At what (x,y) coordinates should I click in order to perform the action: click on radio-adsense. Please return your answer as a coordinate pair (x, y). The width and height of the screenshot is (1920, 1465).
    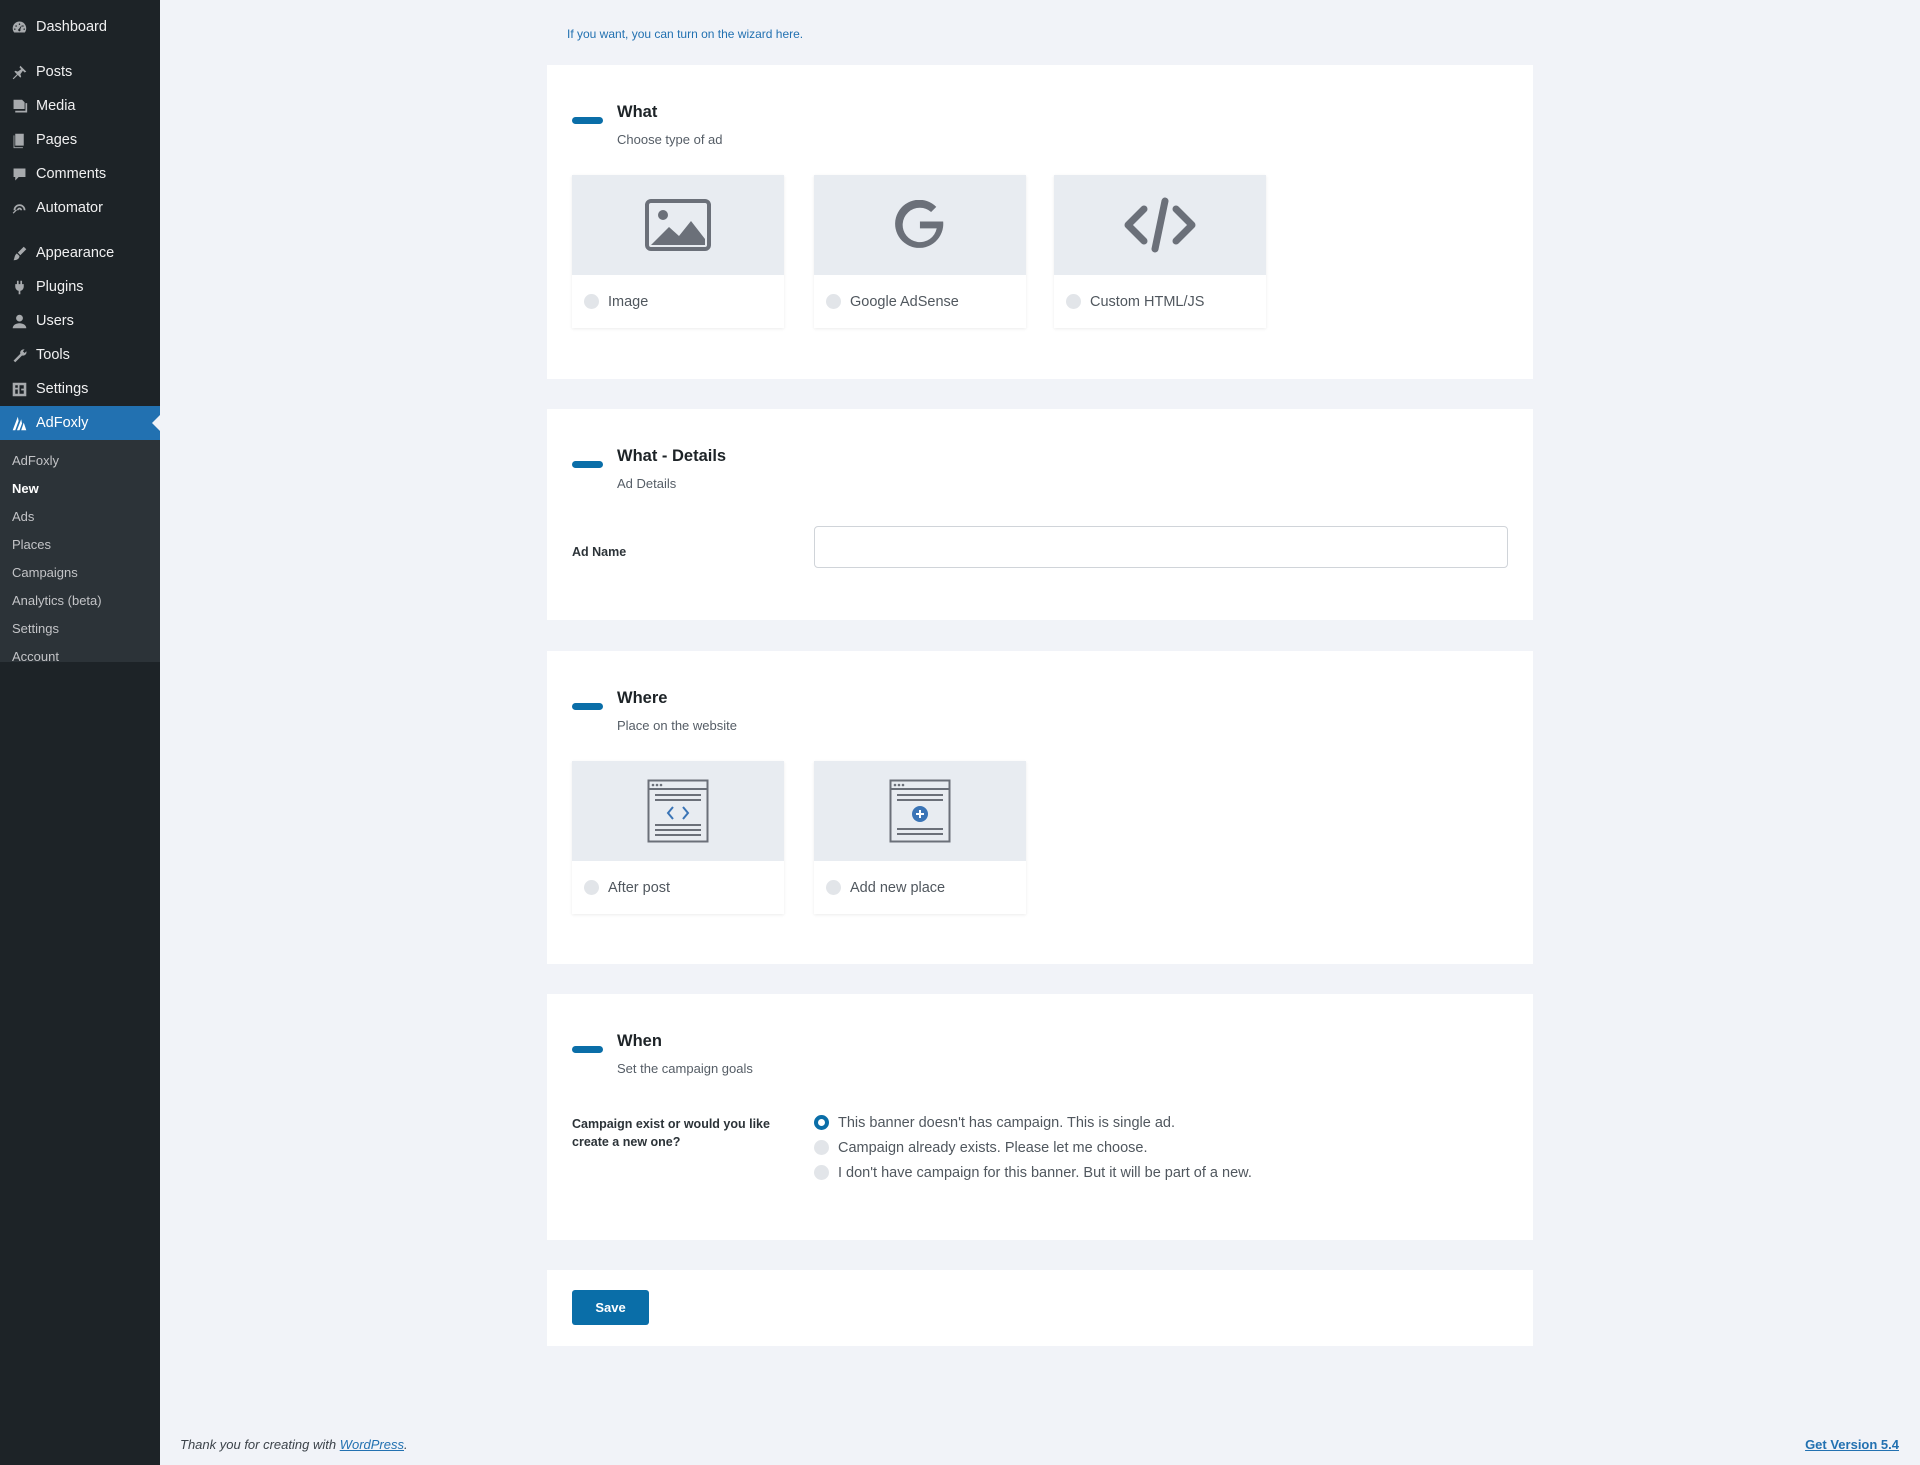
    Looking at the image, I should click on (833, 301).